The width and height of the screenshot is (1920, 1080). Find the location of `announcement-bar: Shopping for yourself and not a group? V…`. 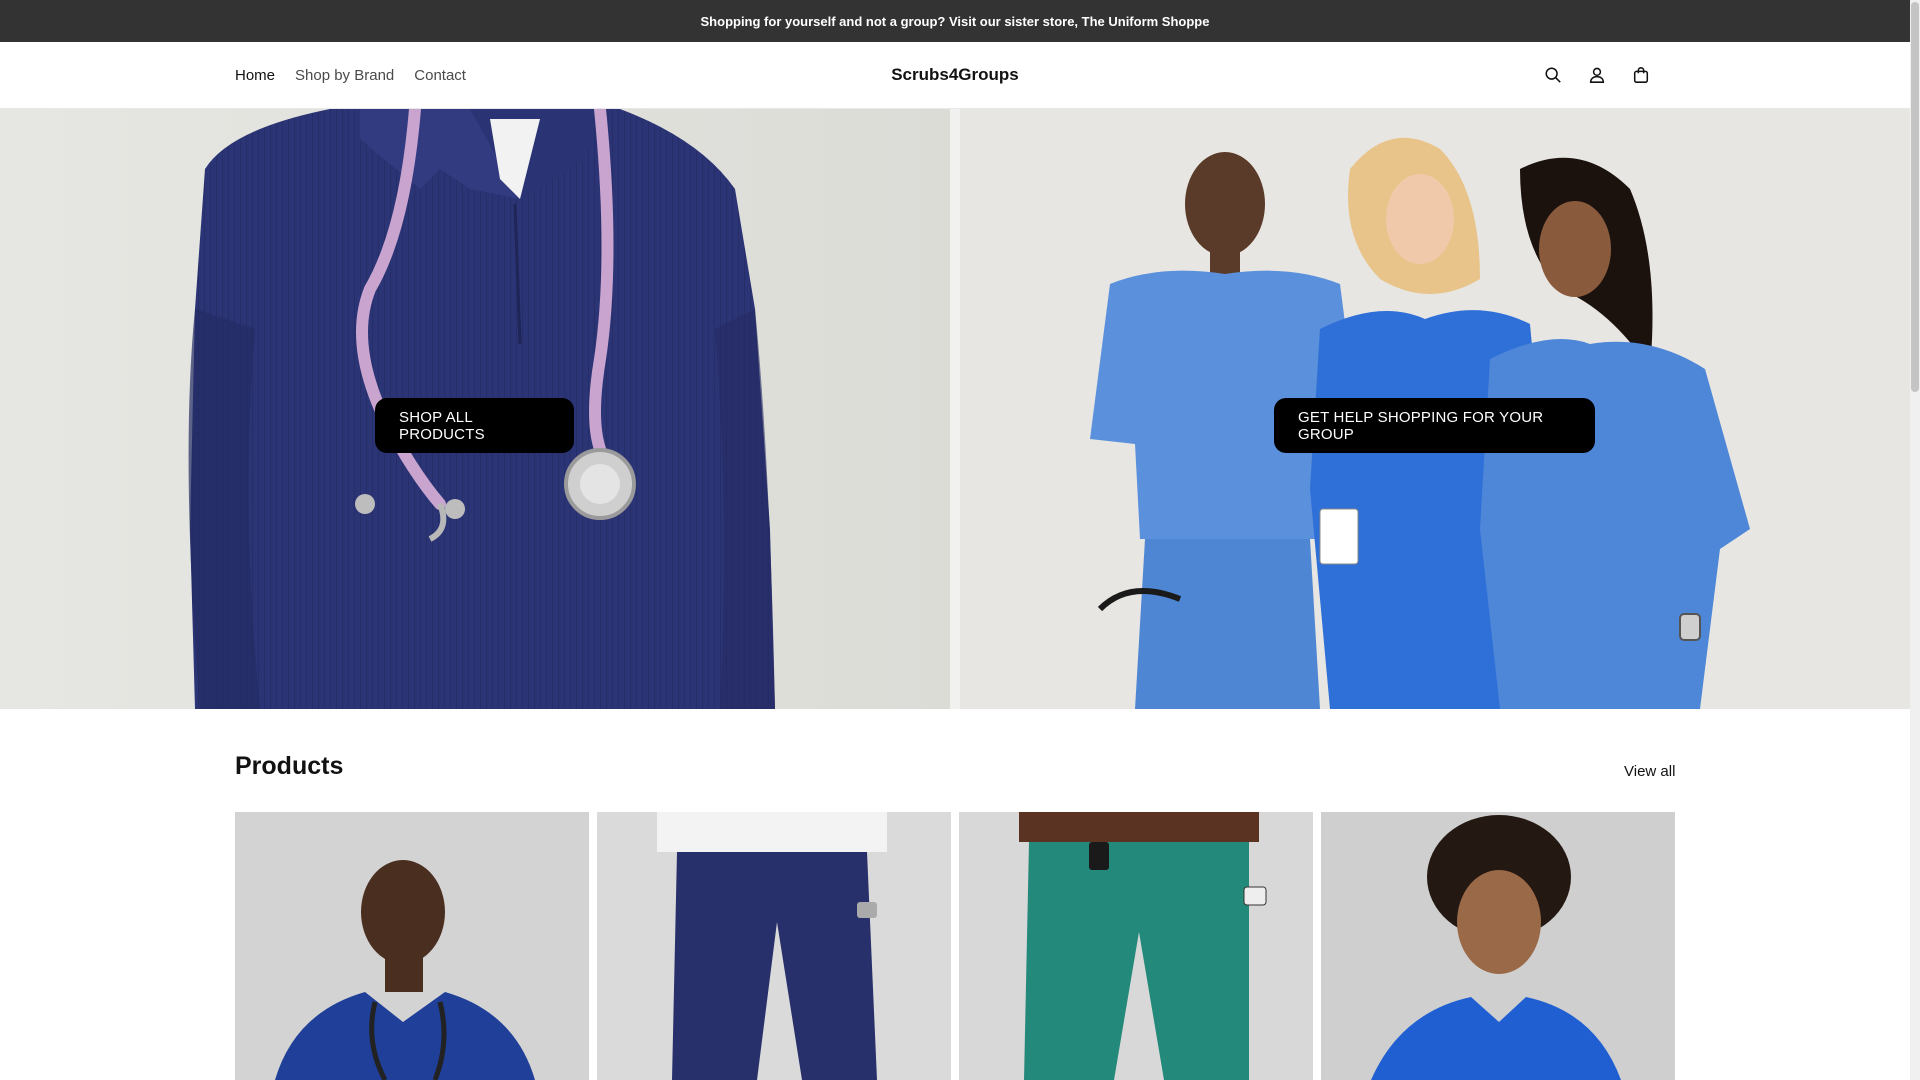

announcement-bar: Shopping for yourself and not a group? V… is located at coordinates (955, 21).